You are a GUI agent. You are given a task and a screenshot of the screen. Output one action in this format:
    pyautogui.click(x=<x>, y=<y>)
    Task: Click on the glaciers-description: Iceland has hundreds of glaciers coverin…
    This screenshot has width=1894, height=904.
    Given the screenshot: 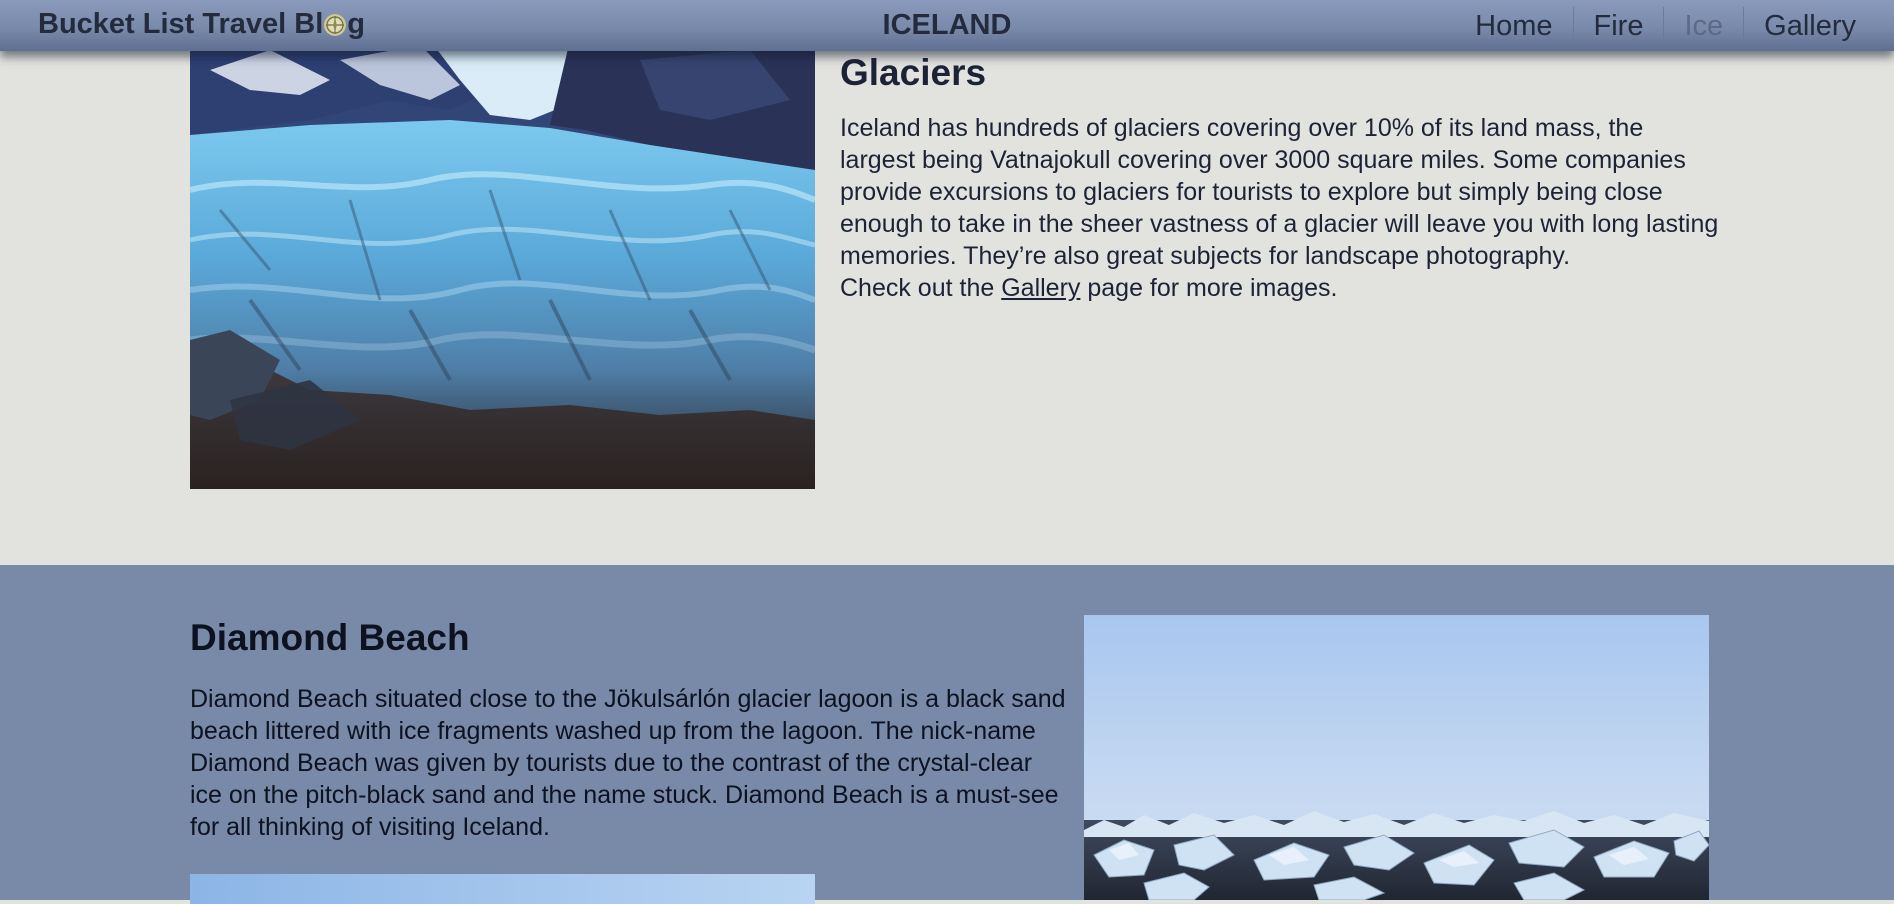 What is the action you would take?
    pyautogui.click(x=1279, y=192)
    